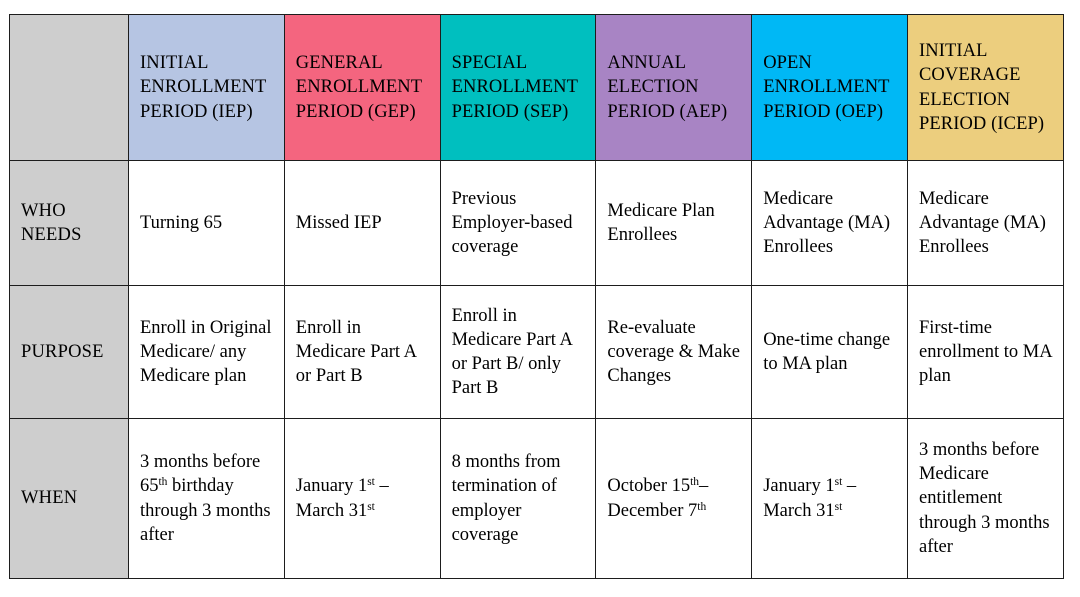  I want to click on row-label-who-needs: WHO NEEDS, so click(69, 223).